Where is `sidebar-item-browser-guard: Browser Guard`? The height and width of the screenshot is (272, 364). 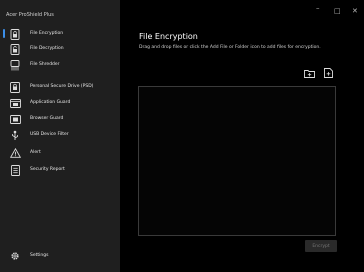 sidebar-item-browser-guard: Browser Guard is located at coordinates (60, 119).